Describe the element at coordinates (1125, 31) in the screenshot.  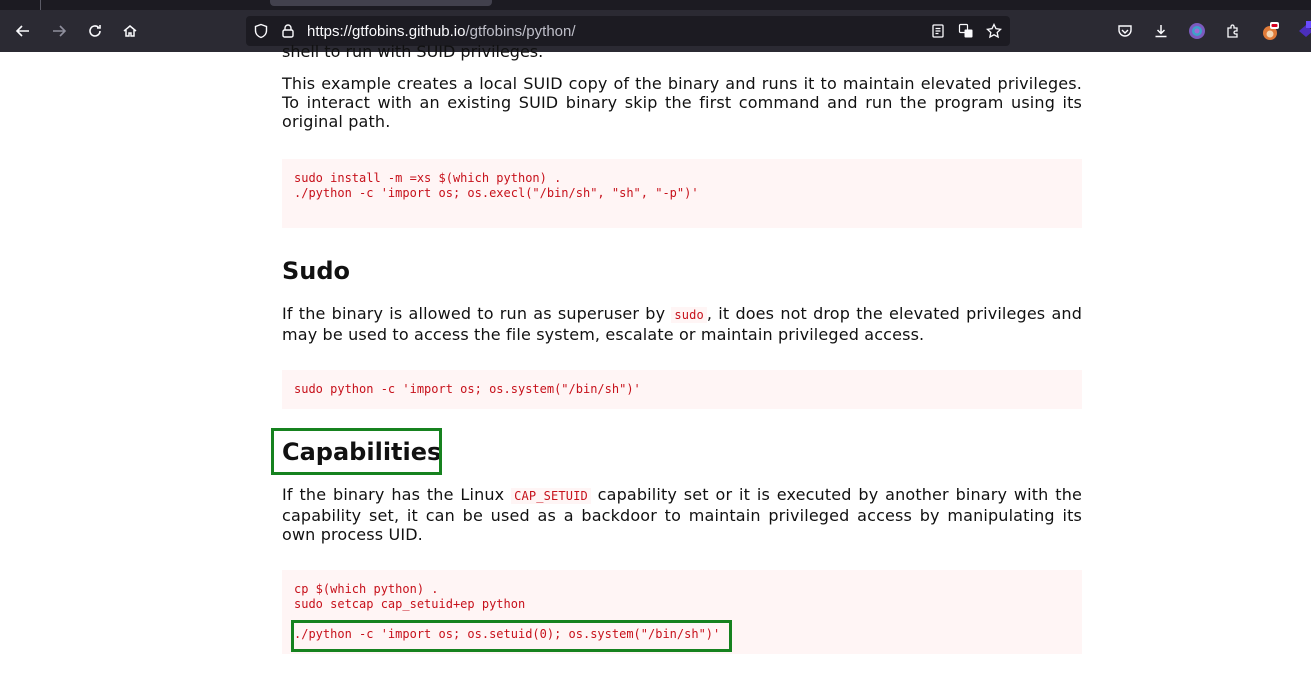
I see `pocket-icon` at that location.